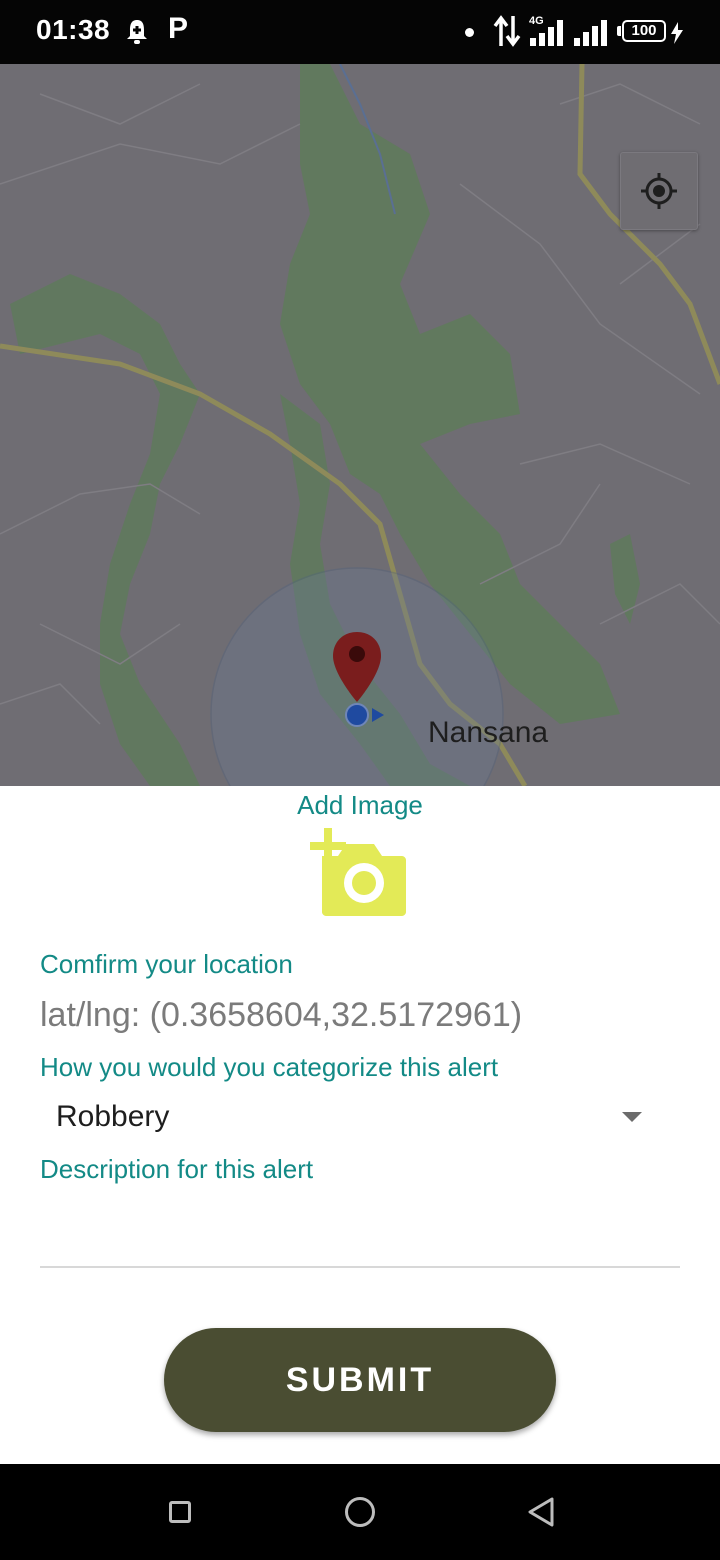 Image resolution: width=720 pixels, height=1560 pixels. I want to click on signal-4g-icon: 4G, so click(548, 33).